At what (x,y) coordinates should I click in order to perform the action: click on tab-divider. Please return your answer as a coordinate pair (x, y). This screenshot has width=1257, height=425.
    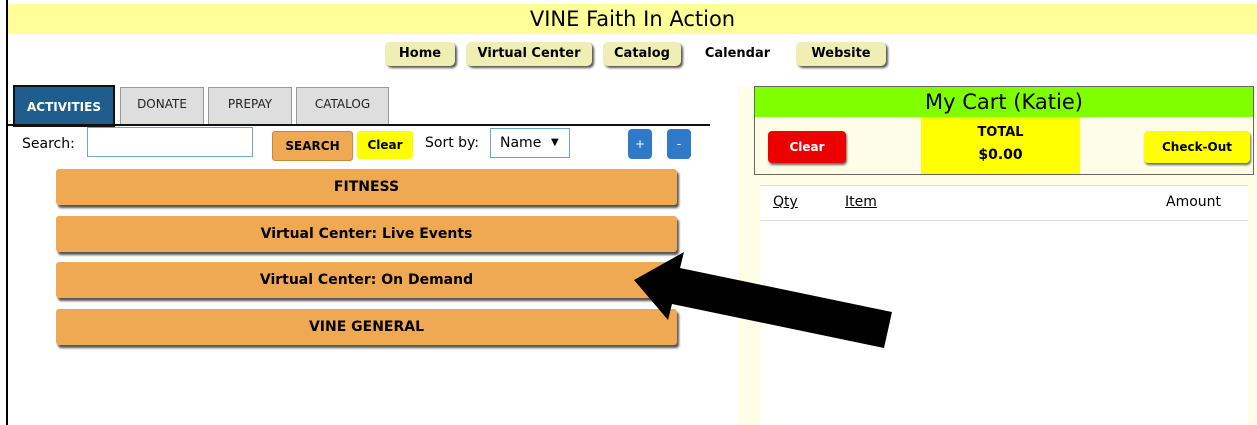
    Looking at the image, I should click on (359, 125).